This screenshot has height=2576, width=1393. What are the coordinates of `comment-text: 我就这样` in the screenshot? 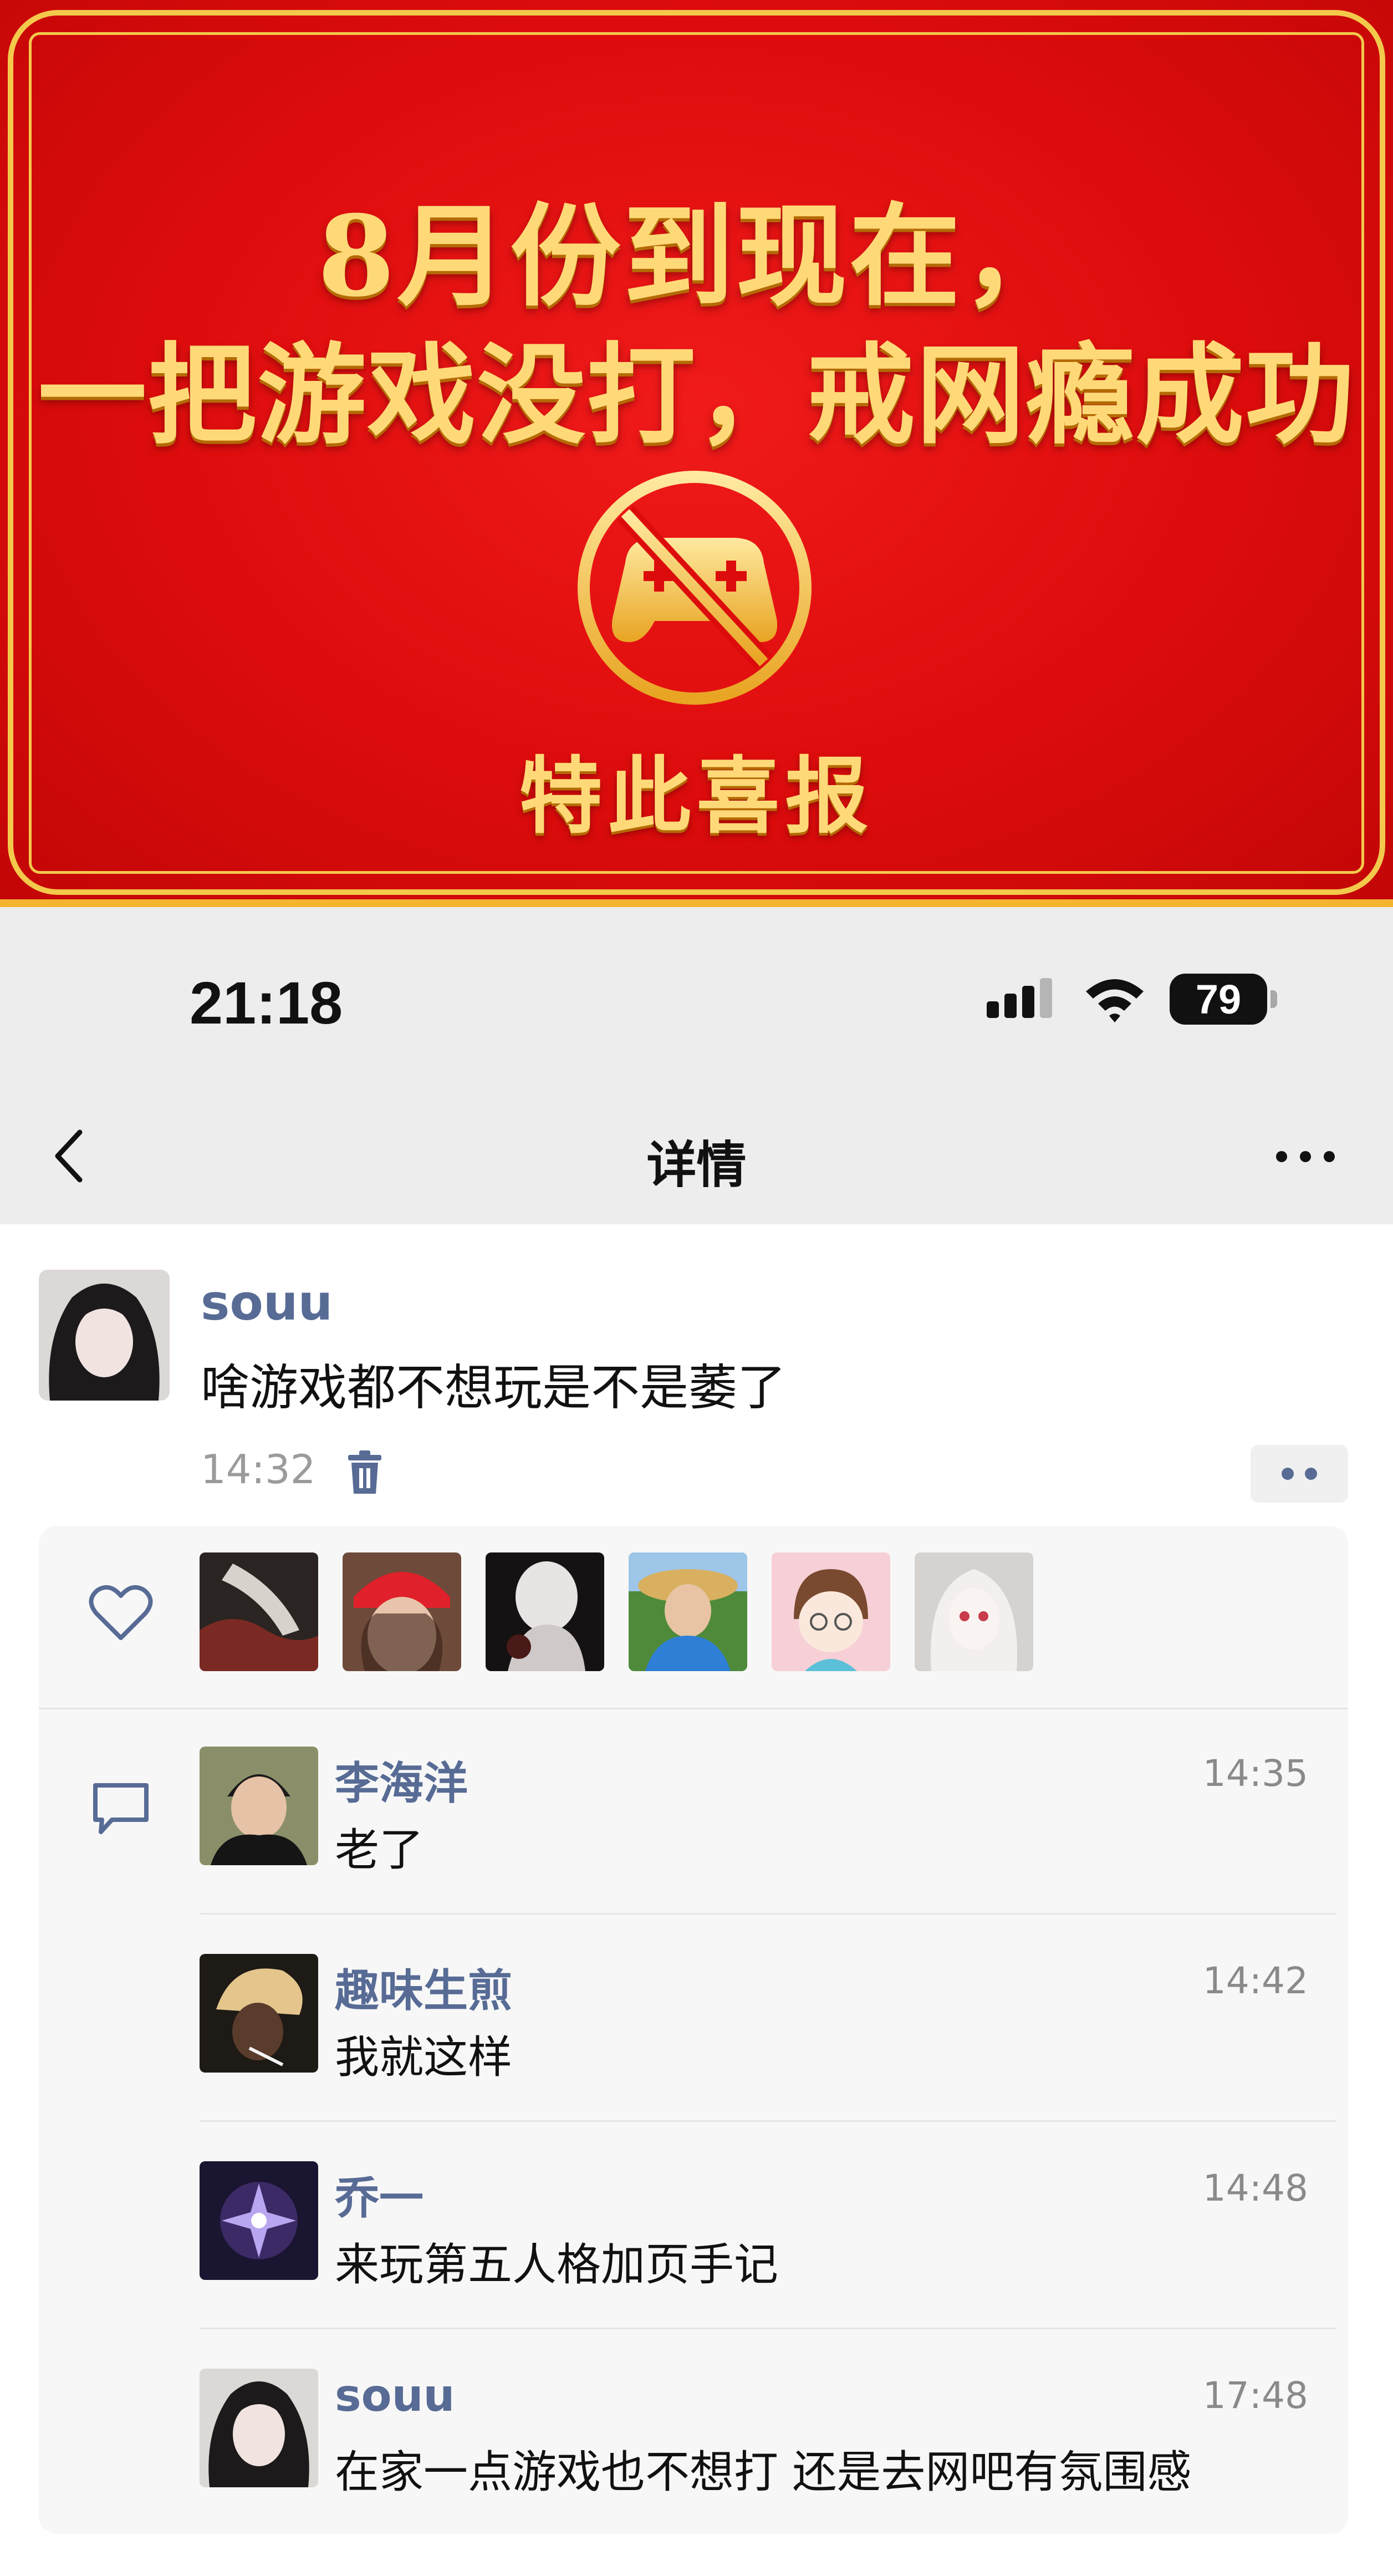 It's located at (423, 2057).